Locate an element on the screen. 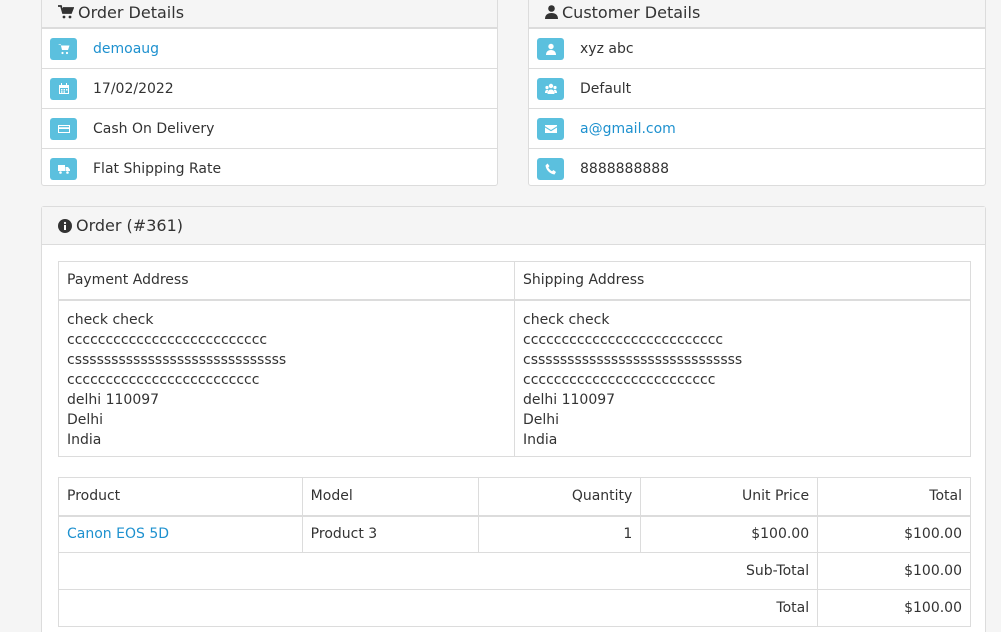  store-button is located at coordinates (63, 48).